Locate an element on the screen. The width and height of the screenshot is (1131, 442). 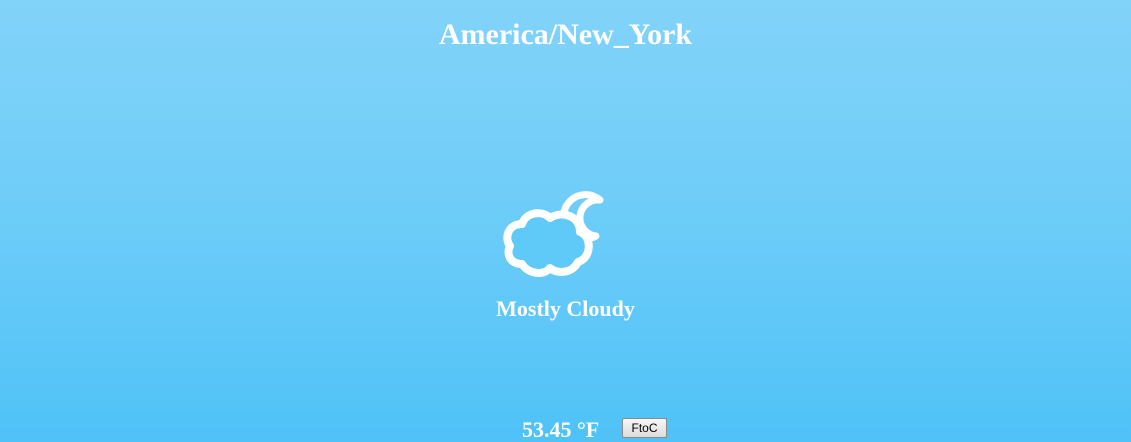
weather-summary: Mostly Cloudy is located at coordinates (565, 308).